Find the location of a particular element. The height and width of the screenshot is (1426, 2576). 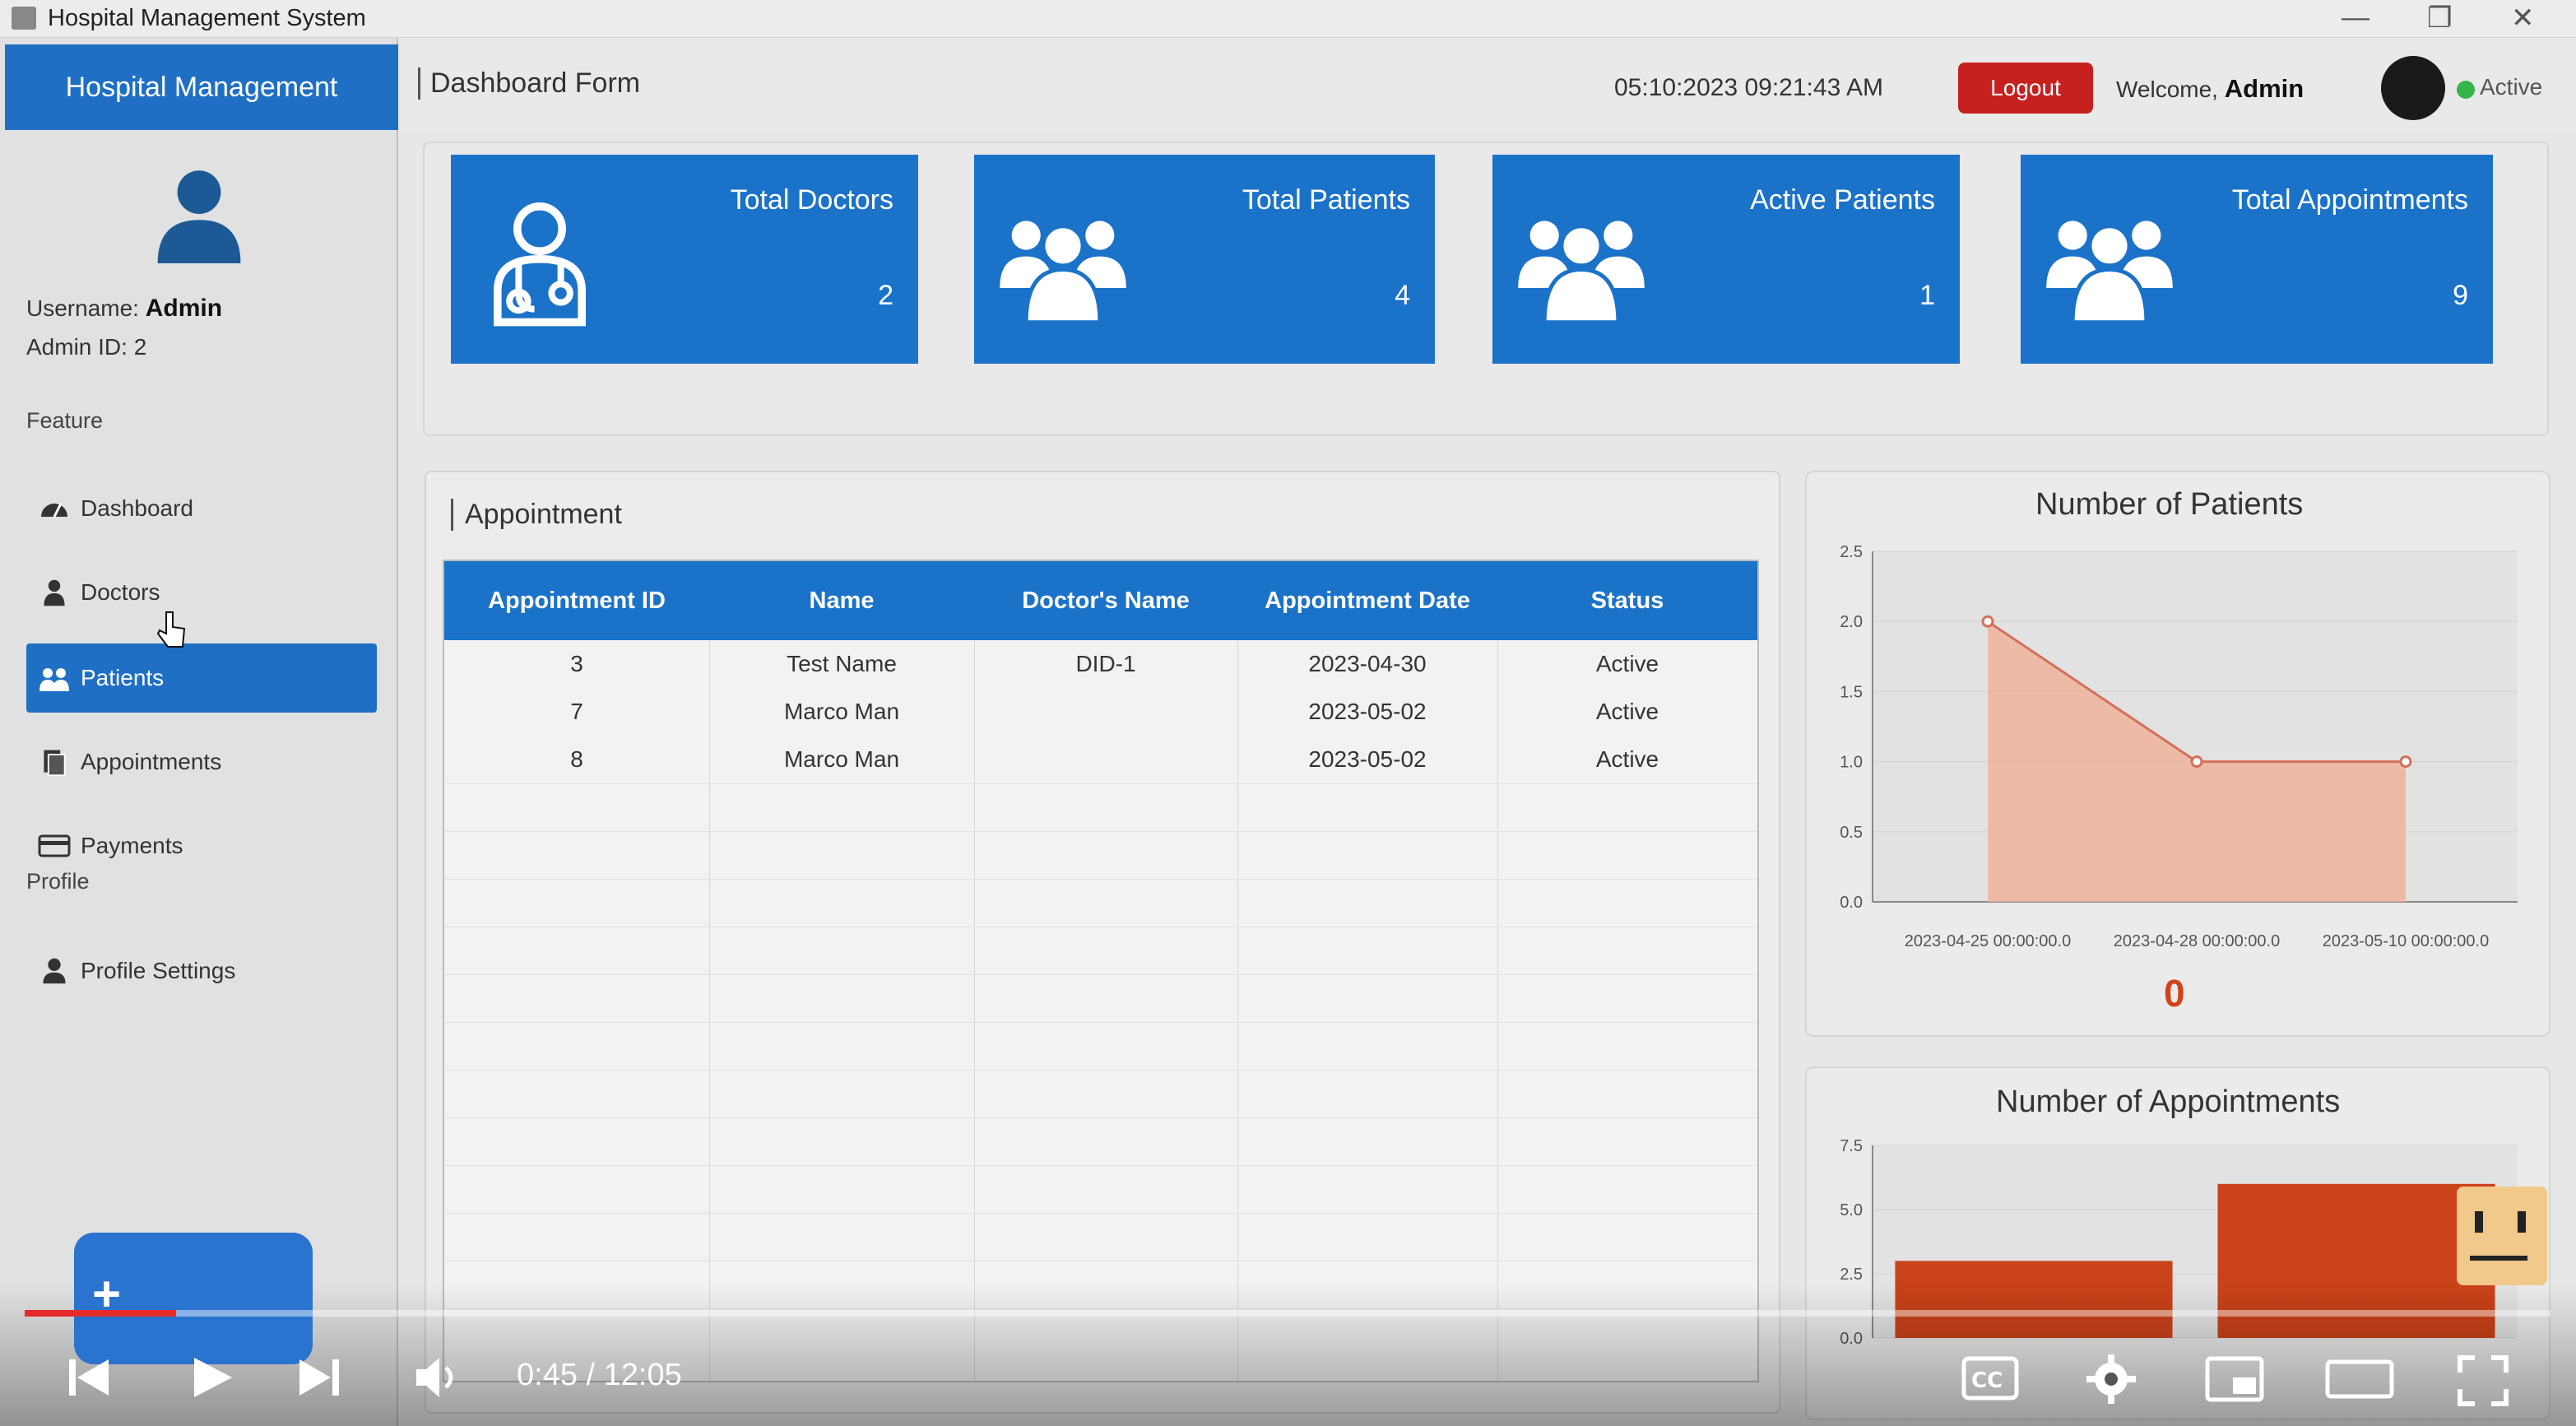

svg-text: CC is located at coordinates (1987, 1380).